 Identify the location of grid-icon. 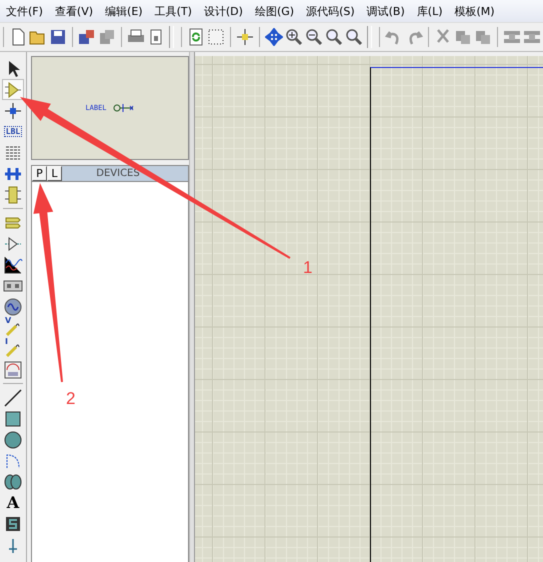
(216, 37).